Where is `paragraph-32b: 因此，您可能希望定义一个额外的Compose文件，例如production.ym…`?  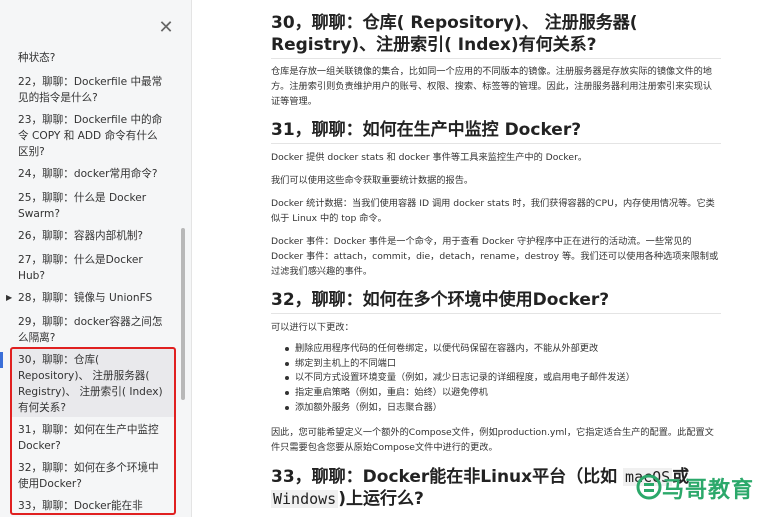
paragraph-32b: 因此，您可能希望定义一个额外的Compose文件，例如production.ym… is located at coordinates (492, 440).